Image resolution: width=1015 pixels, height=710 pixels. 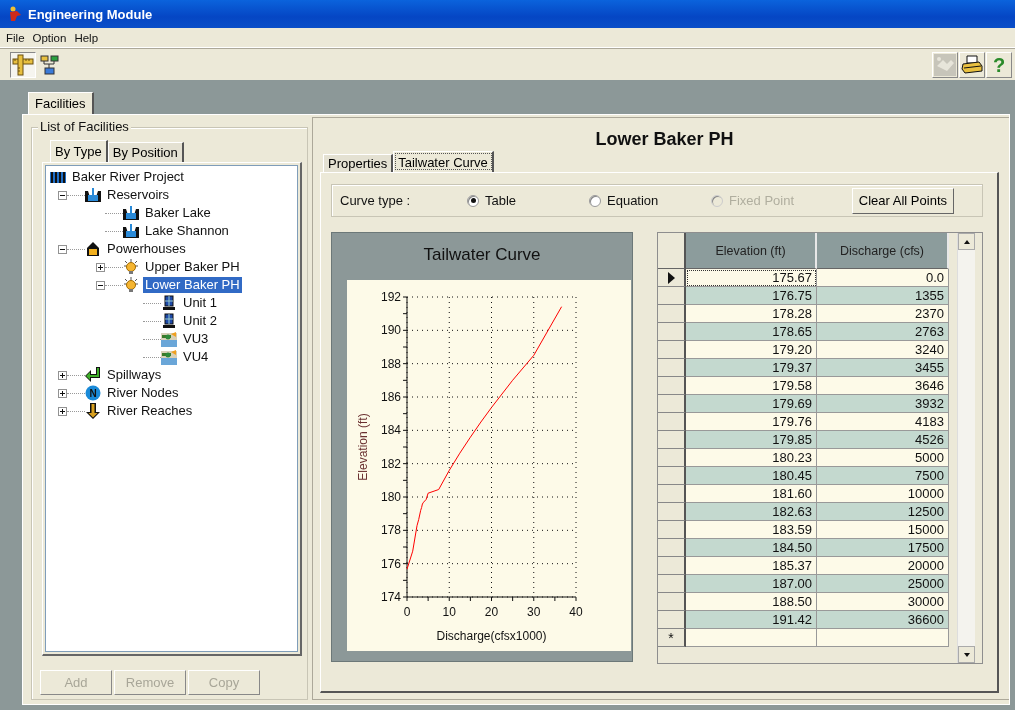 I want to click on vertical-scrollbar, so click(x=966, y=448).